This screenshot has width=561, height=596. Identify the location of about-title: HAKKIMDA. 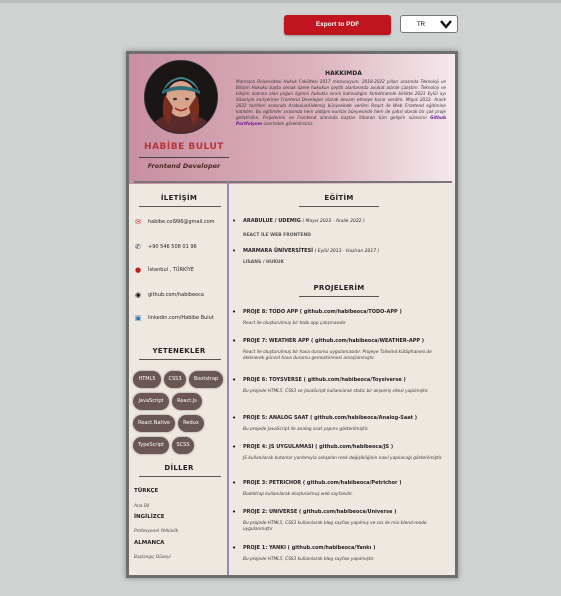
(343, 73).